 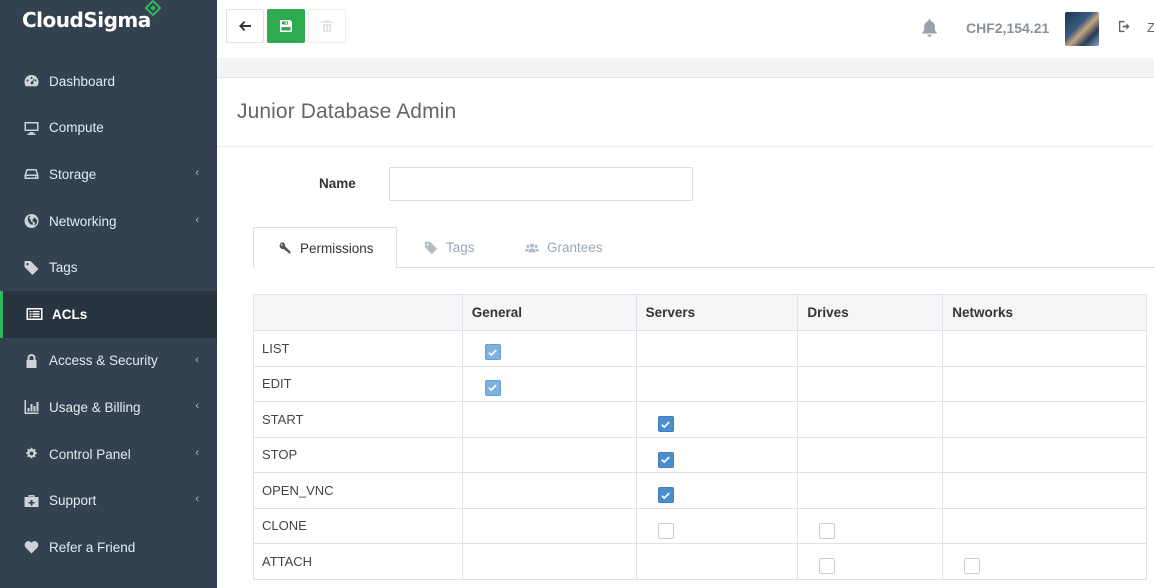 I want to click on checkbox-servers-clone, so click(x=665, y=530).